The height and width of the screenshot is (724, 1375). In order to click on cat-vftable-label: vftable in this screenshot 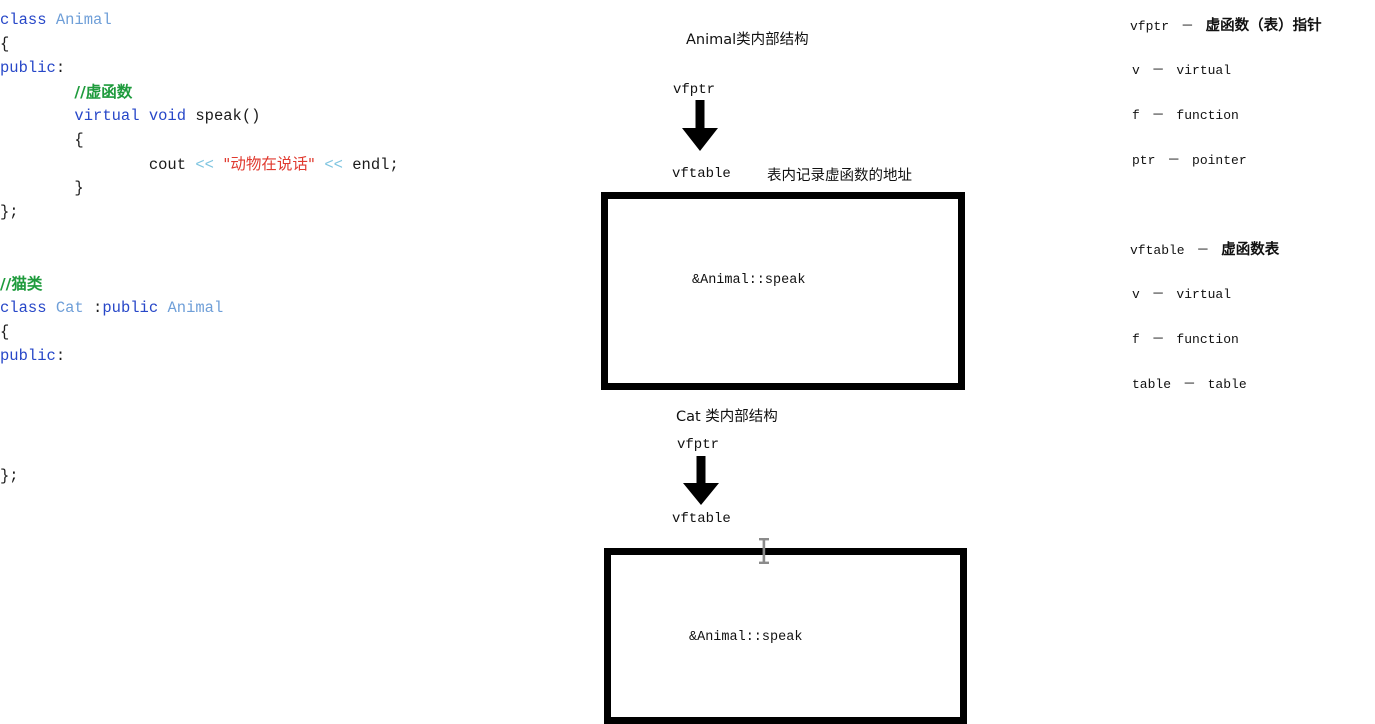, I will do `click(701, 519)`.